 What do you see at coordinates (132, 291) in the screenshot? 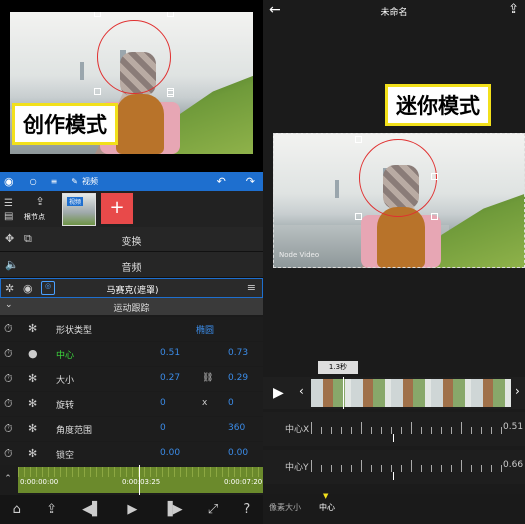
I see `effect-title: 马赛克(遮罩)` at bounding box center [132, 291].